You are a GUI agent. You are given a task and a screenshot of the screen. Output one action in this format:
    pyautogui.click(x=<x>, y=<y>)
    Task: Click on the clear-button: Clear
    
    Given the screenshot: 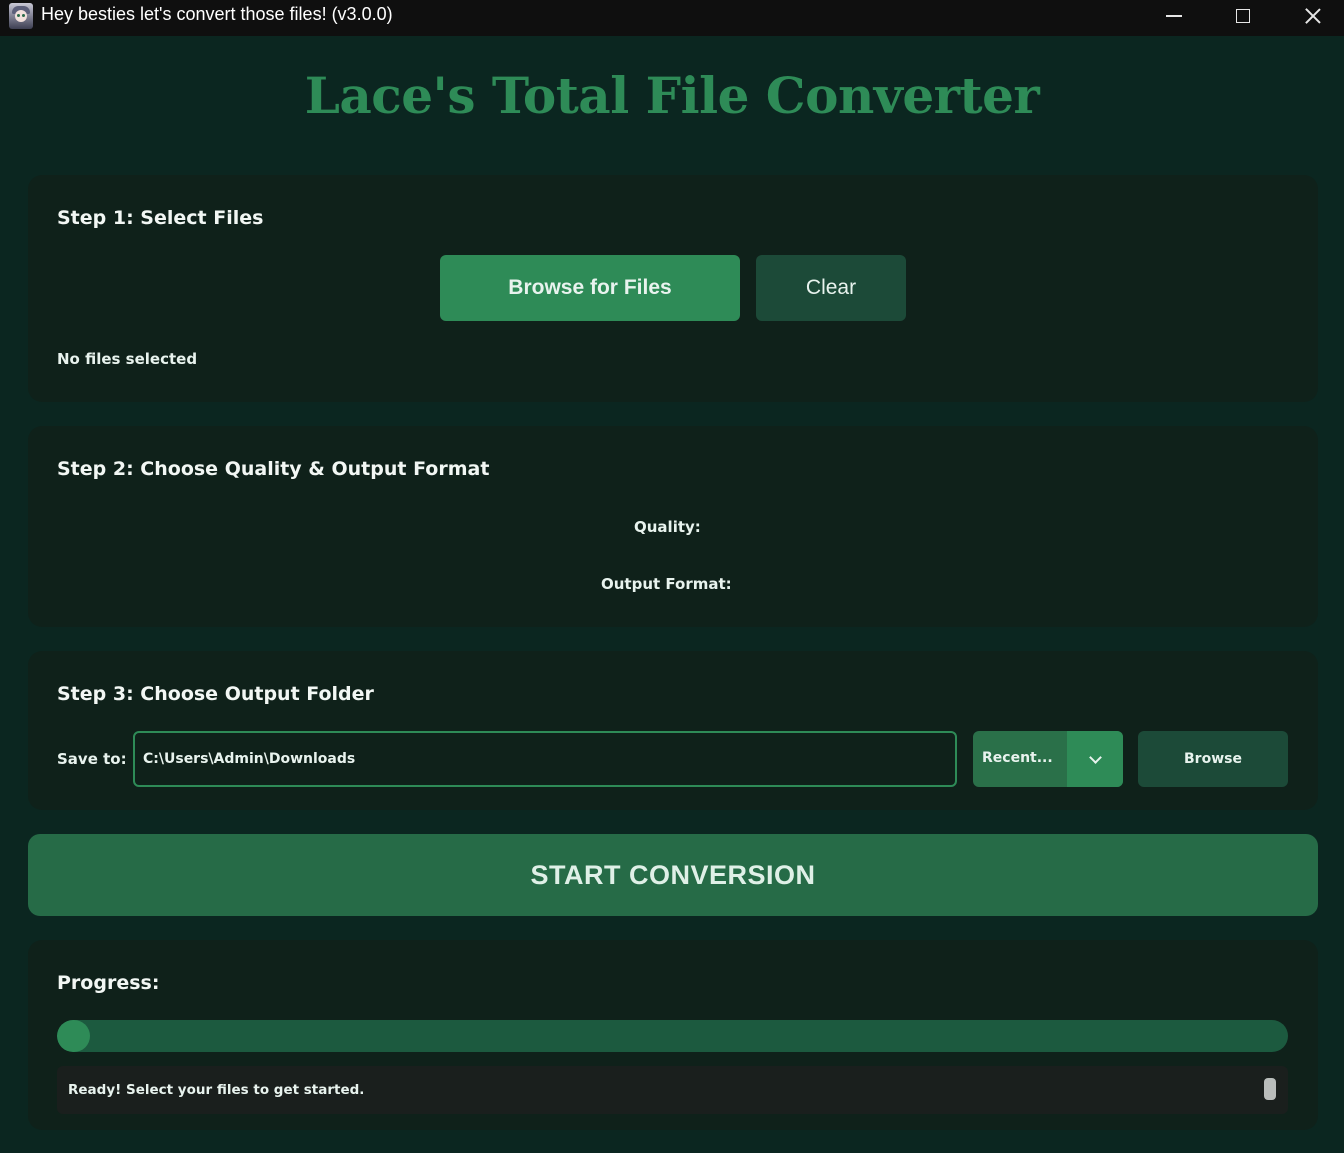 What is the action you would take?
    pyautogui.click(x=831, y=288)
    